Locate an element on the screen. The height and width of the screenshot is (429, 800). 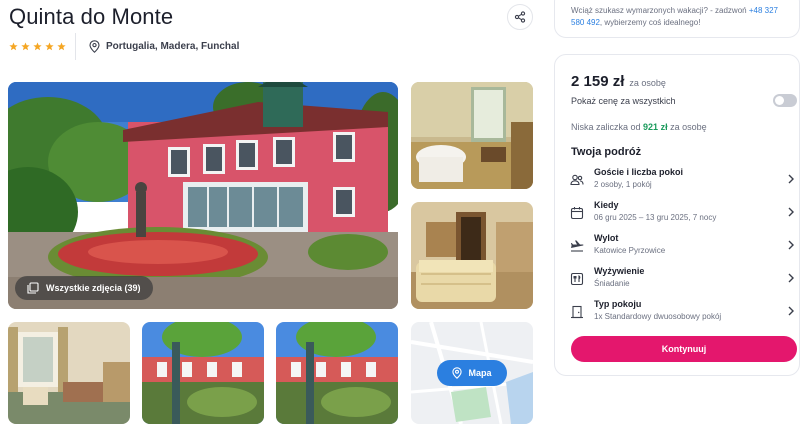
all-photos-button: Wszystkie zdjęcia (39) is located at coordinates (84, 288).